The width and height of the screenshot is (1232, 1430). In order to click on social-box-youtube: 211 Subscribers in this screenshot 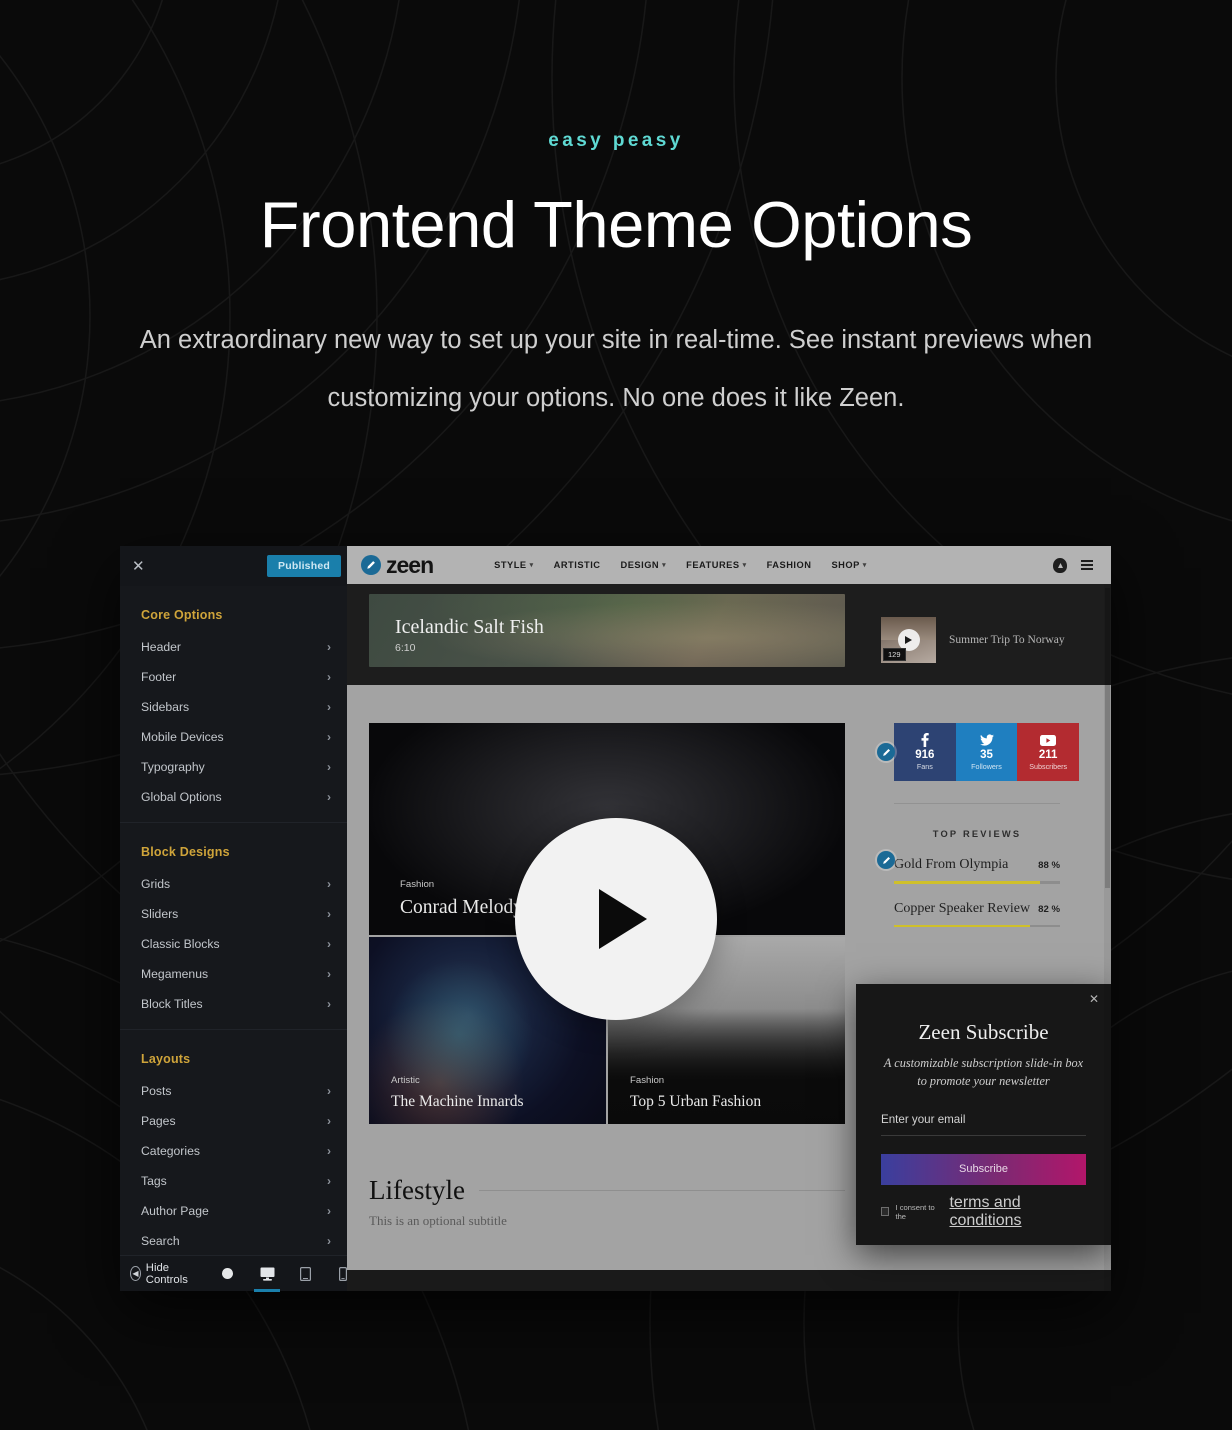, I will do `click(1048, 752)`.